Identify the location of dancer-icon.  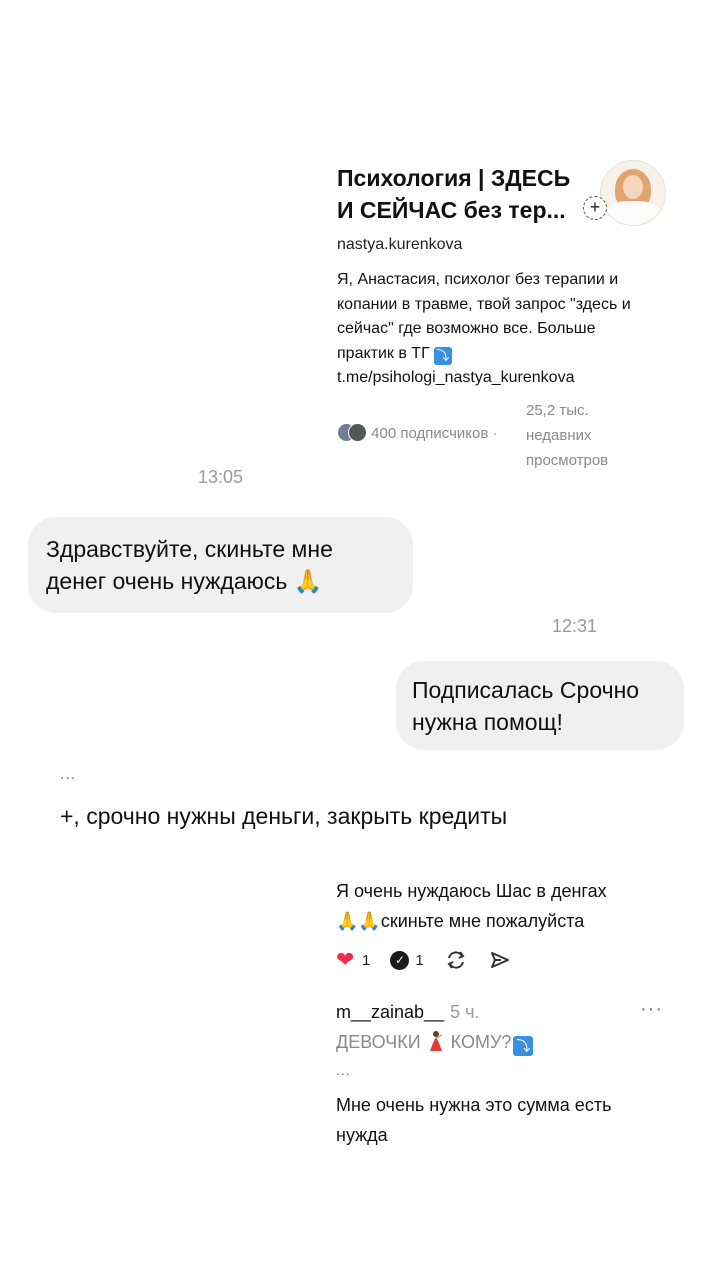
(435, 1041).